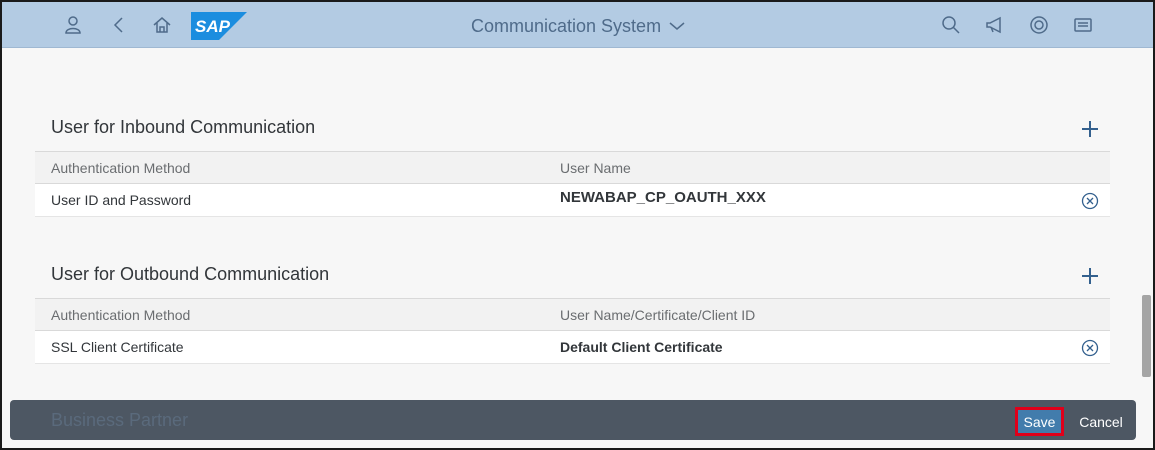  What do you see at coordinates (1039, 25) in the screenshot?
I see `copilot-icon` at bounding box center [1039, 25].